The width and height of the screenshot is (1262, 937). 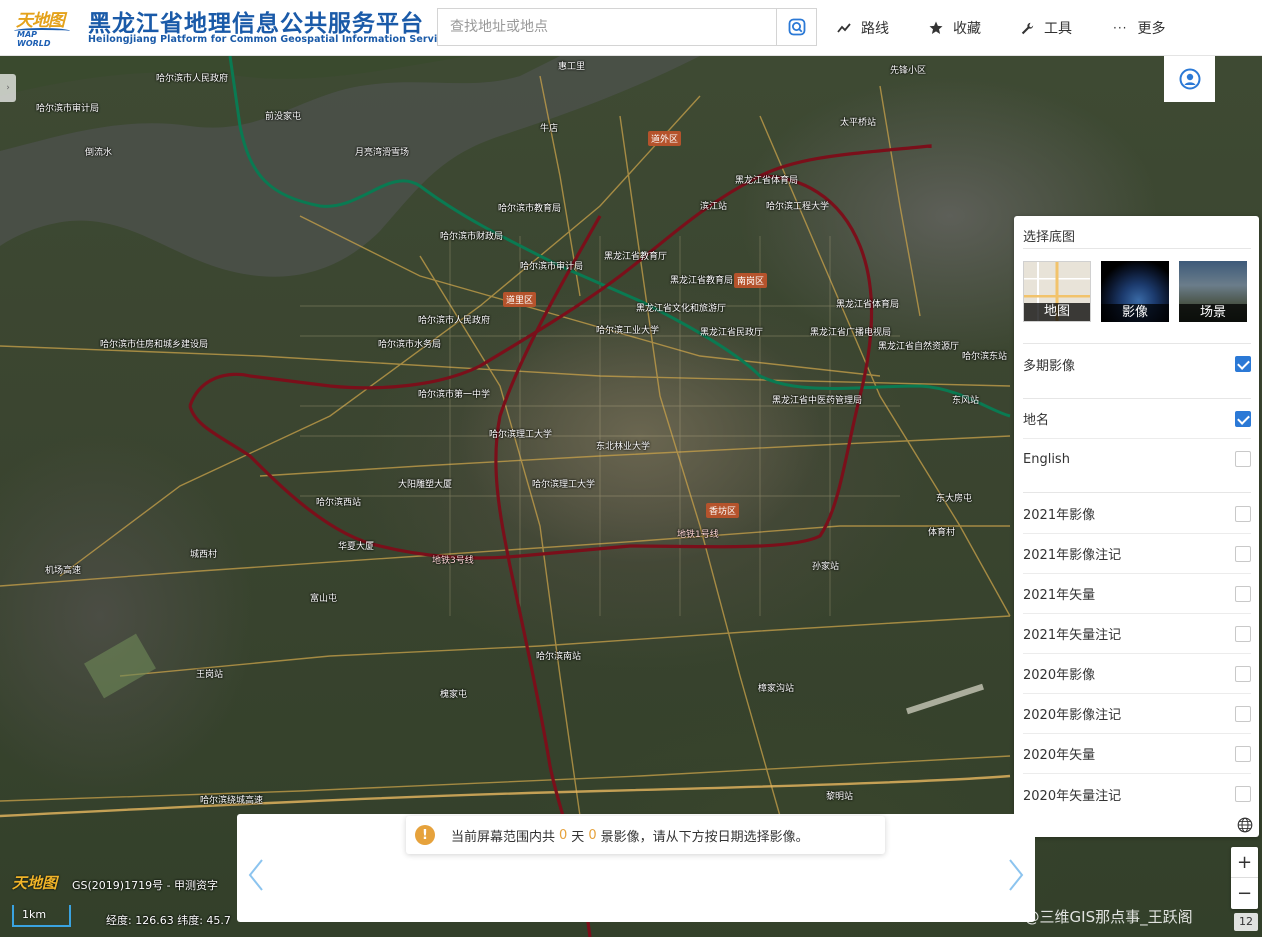 What do you see at coordinates (1046, 459) in the screenshot?
I see `layer-label: English` at bounding box center [1046, 459].